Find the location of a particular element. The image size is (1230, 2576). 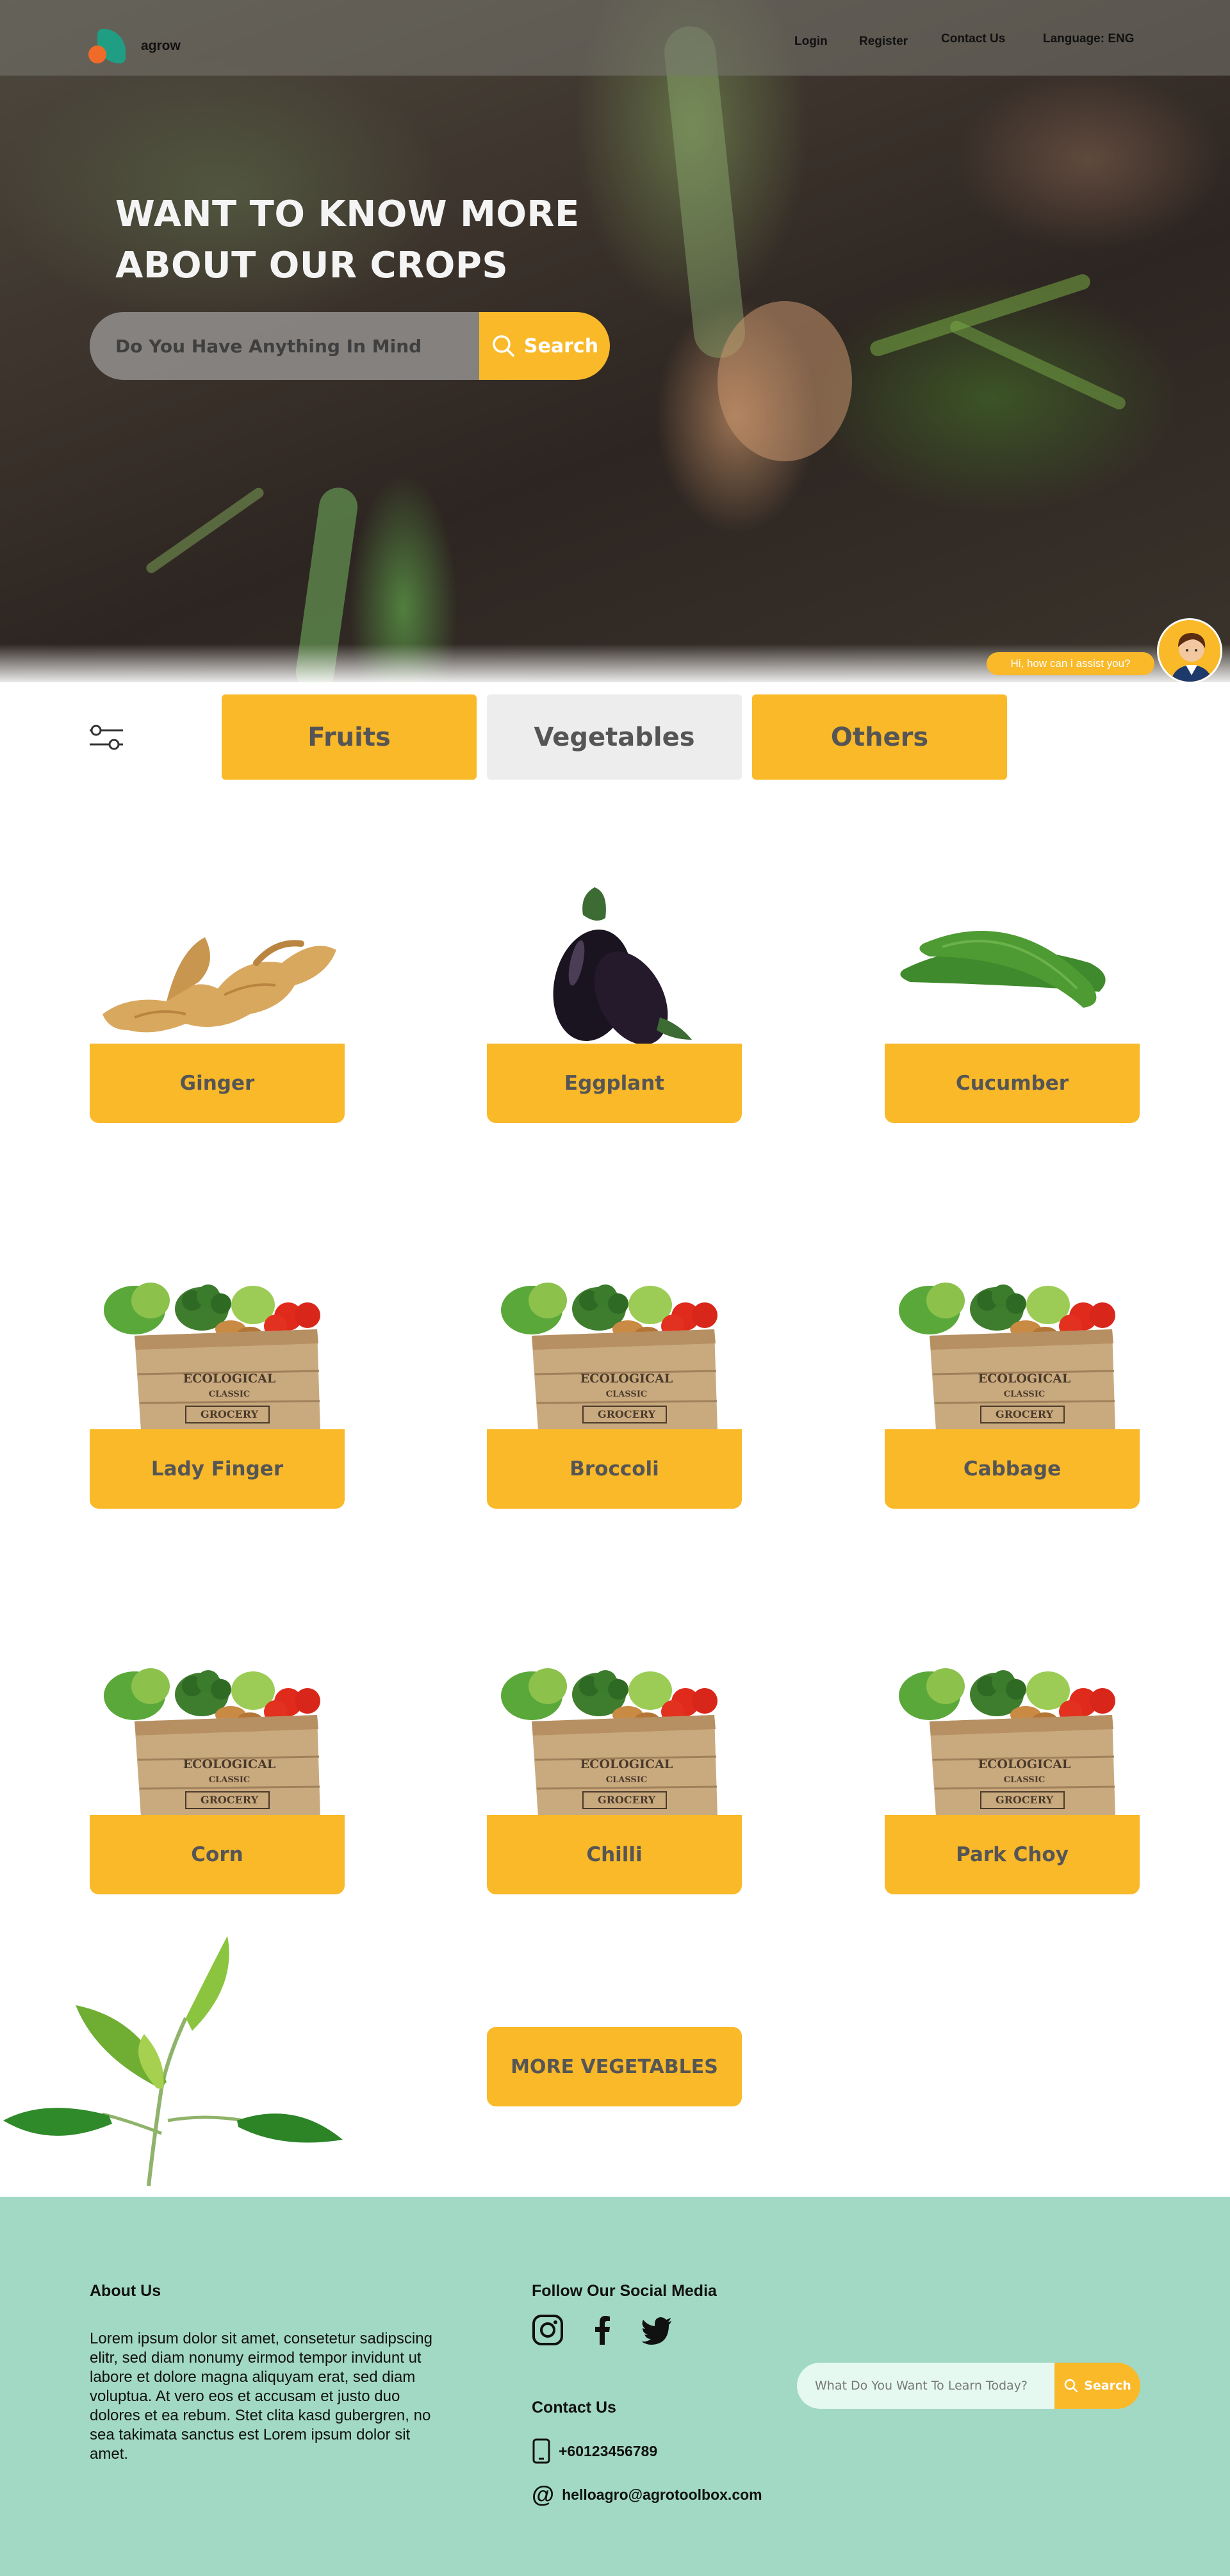

contact-email: @ helloagro@agrotoolbox.com is located at coordinates (647, 2495).